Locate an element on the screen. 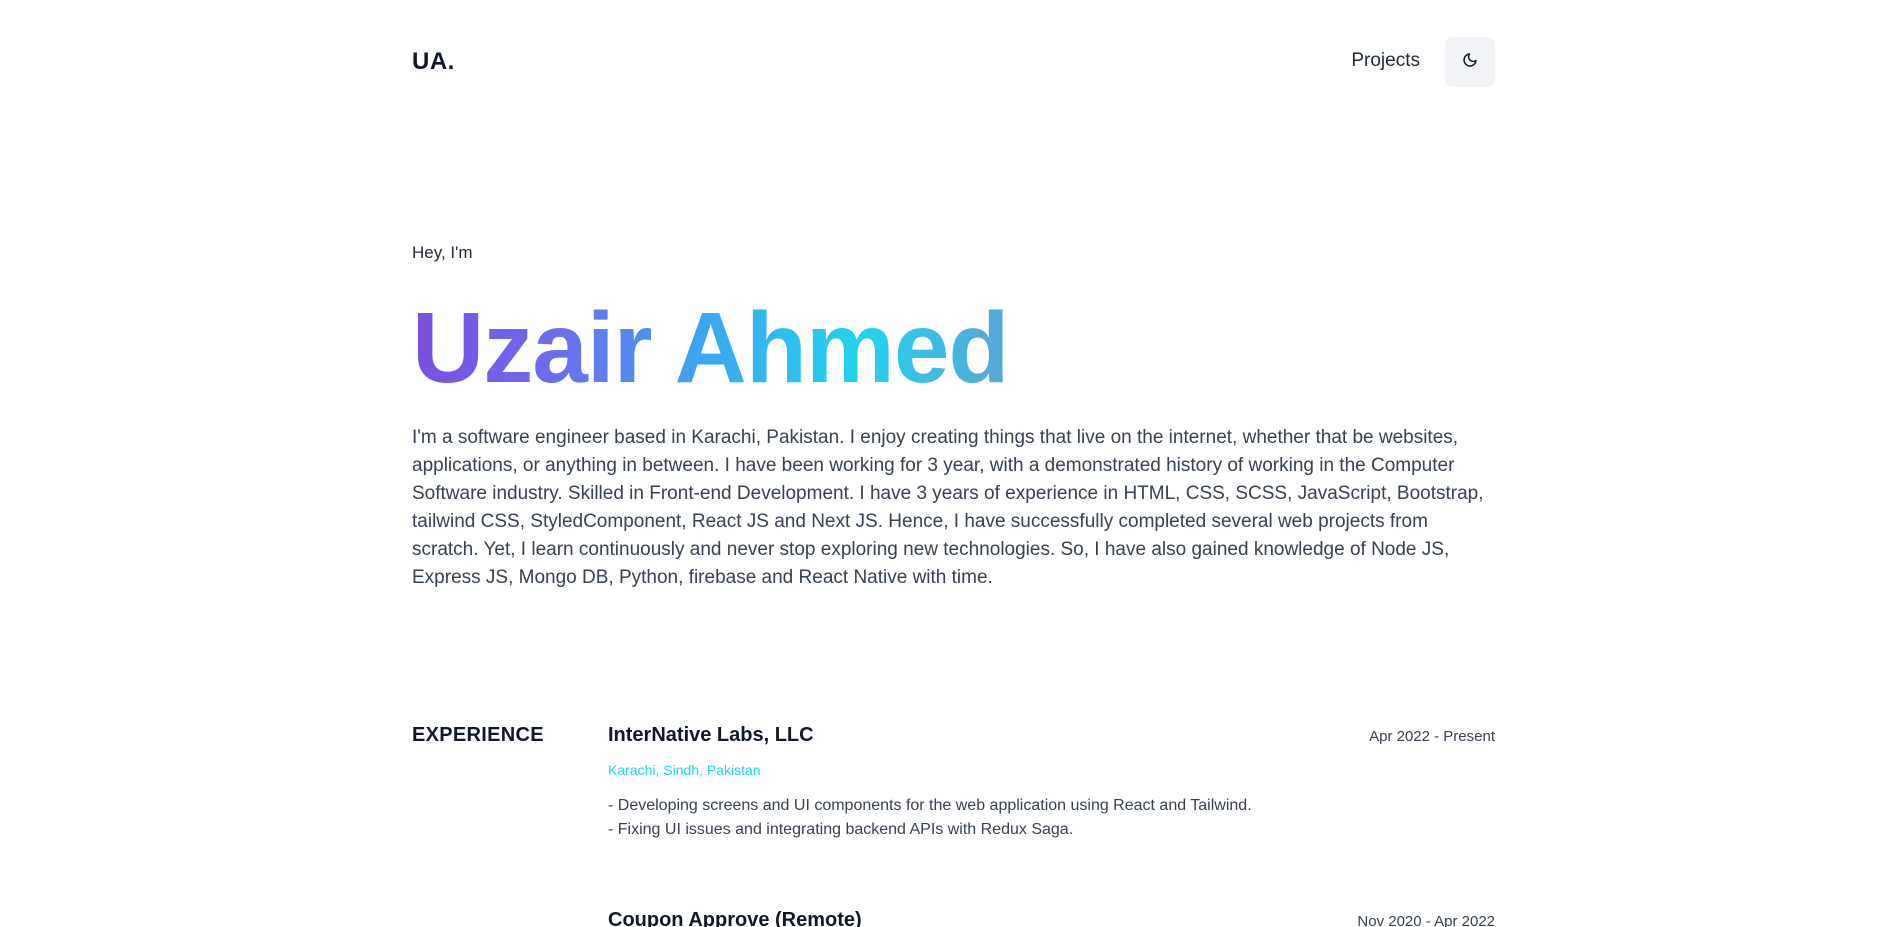 This screenshot has height=927, width=1902. job-dates: Nov 2020 - Apr 2022 is located at coordinates (1426, 920).